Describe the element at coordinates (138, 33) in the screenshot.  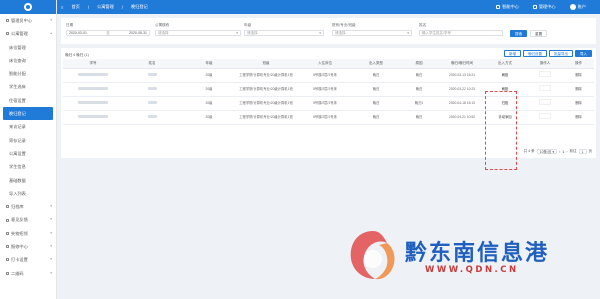
I see `date-end: 2020-05-31` at that location.